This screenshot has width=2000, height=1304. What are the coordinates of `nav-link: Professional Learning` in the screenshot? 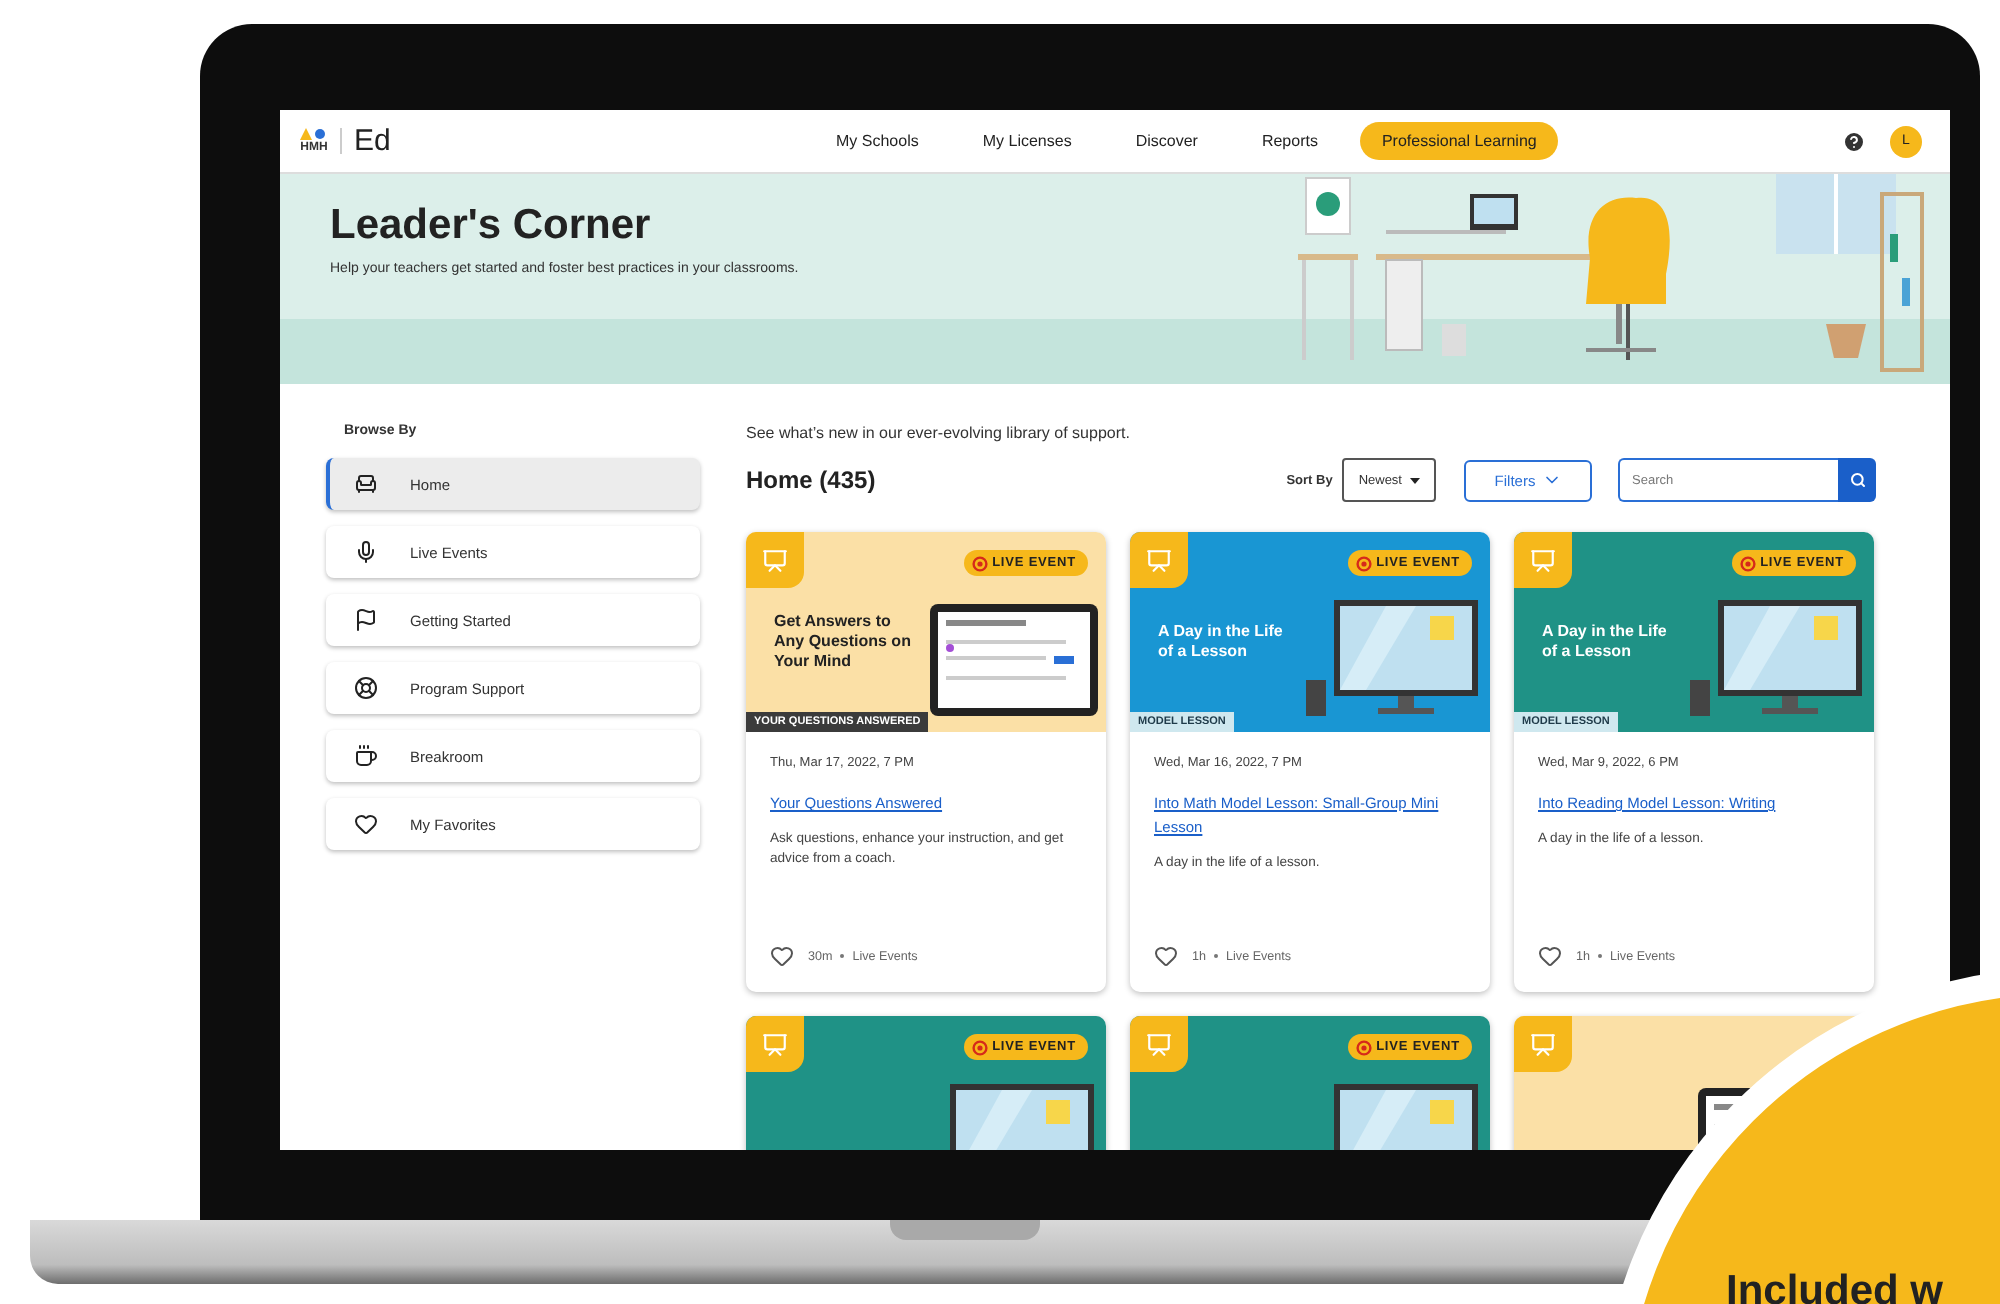 It's located at (1459, 141).